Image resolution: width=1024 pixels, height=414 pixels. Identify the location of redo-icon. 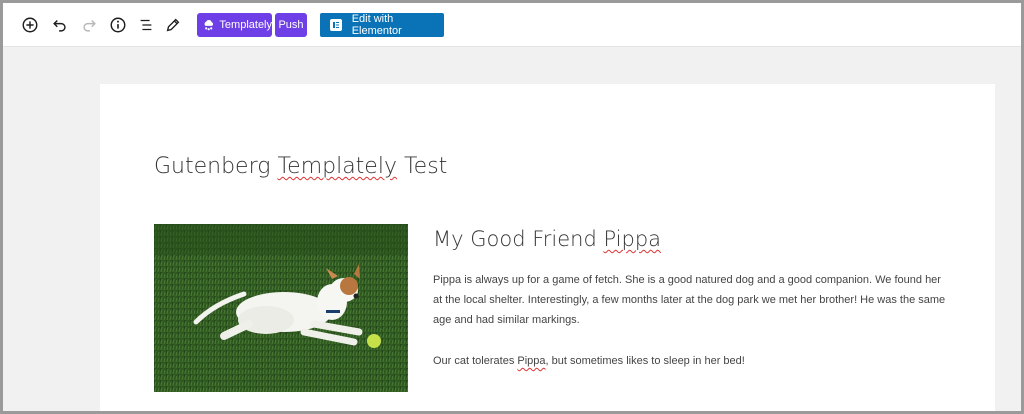
(89, 25).